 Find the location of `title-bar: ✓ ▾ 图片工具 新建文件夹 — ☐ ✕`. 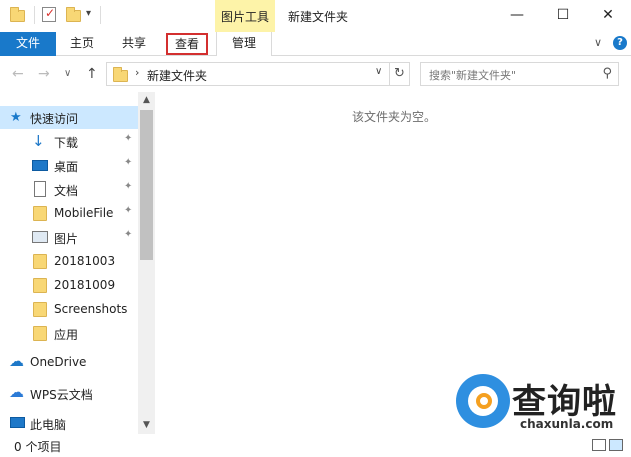

title-bar: ✓ ▾ 图片工具 新建文件夹 — ☐ ✕ is located at coordinates (315, 16).